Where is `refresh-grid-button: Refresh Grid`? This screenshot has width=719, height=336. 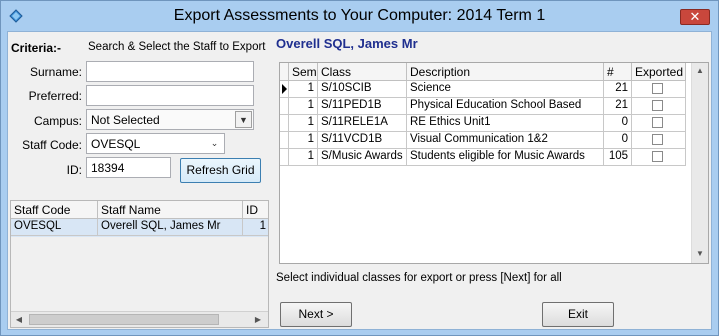
refresh-grid-button: Refresh Grid is located at coordinates (220, 170).